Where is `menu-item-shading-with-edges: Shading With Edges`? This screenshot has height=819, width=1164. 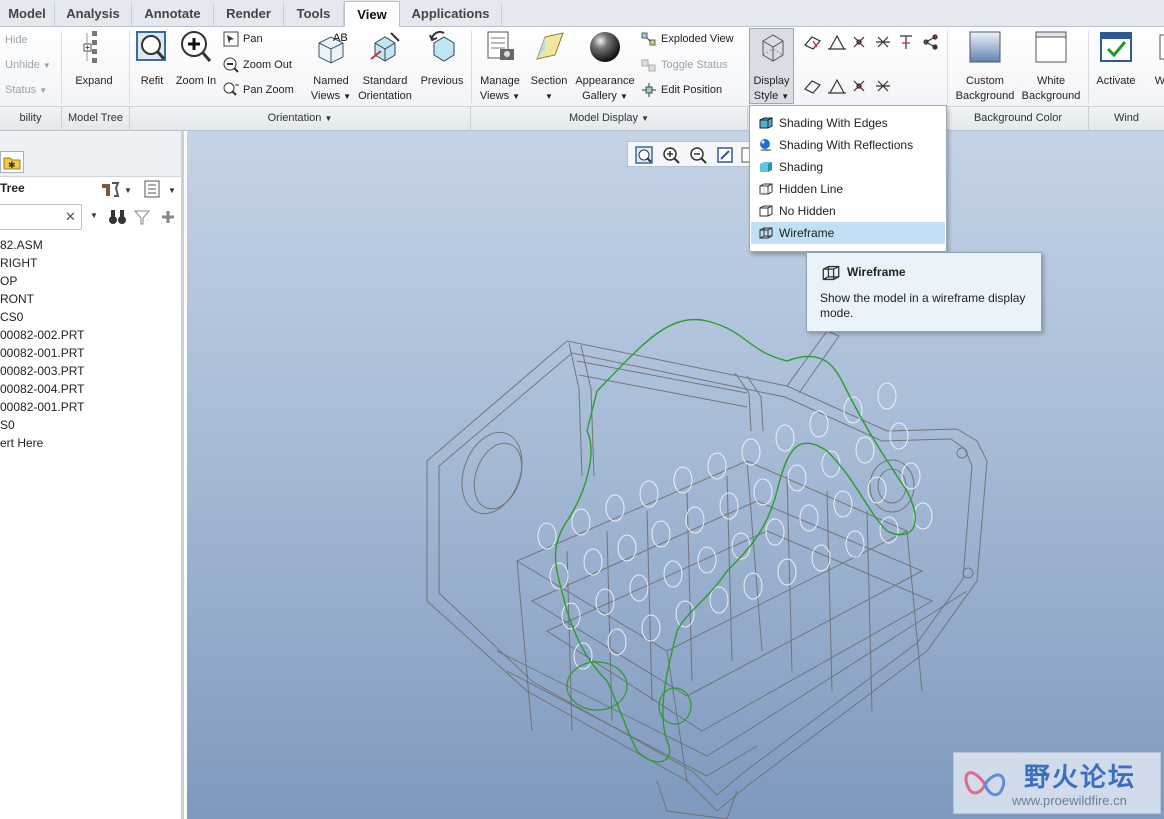
menu-item-shading-with-edges: Shading With Edges is located at coordinates (848, 123).